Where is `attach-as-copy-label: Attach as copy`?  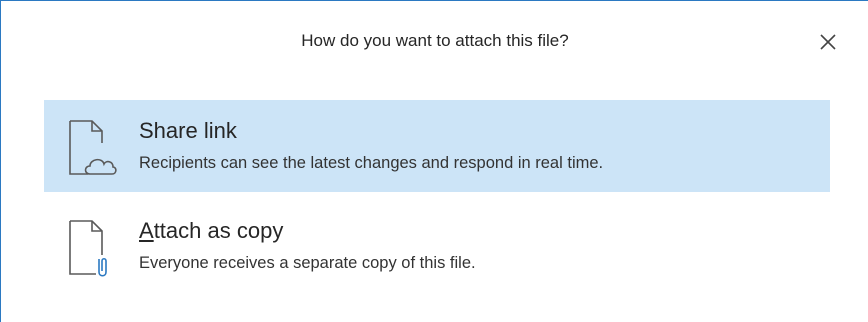
attach-as-copy-label: Attach as copy is located at coordinates (211, 231).